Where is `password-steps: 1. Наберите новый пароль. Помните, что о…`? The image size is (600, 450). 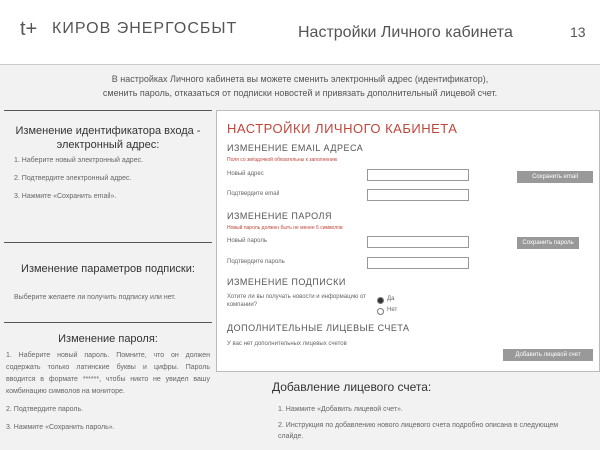 password-steps: 1. Наберите новый пароль. Помните, что о… is located at coordinates (108, 392).